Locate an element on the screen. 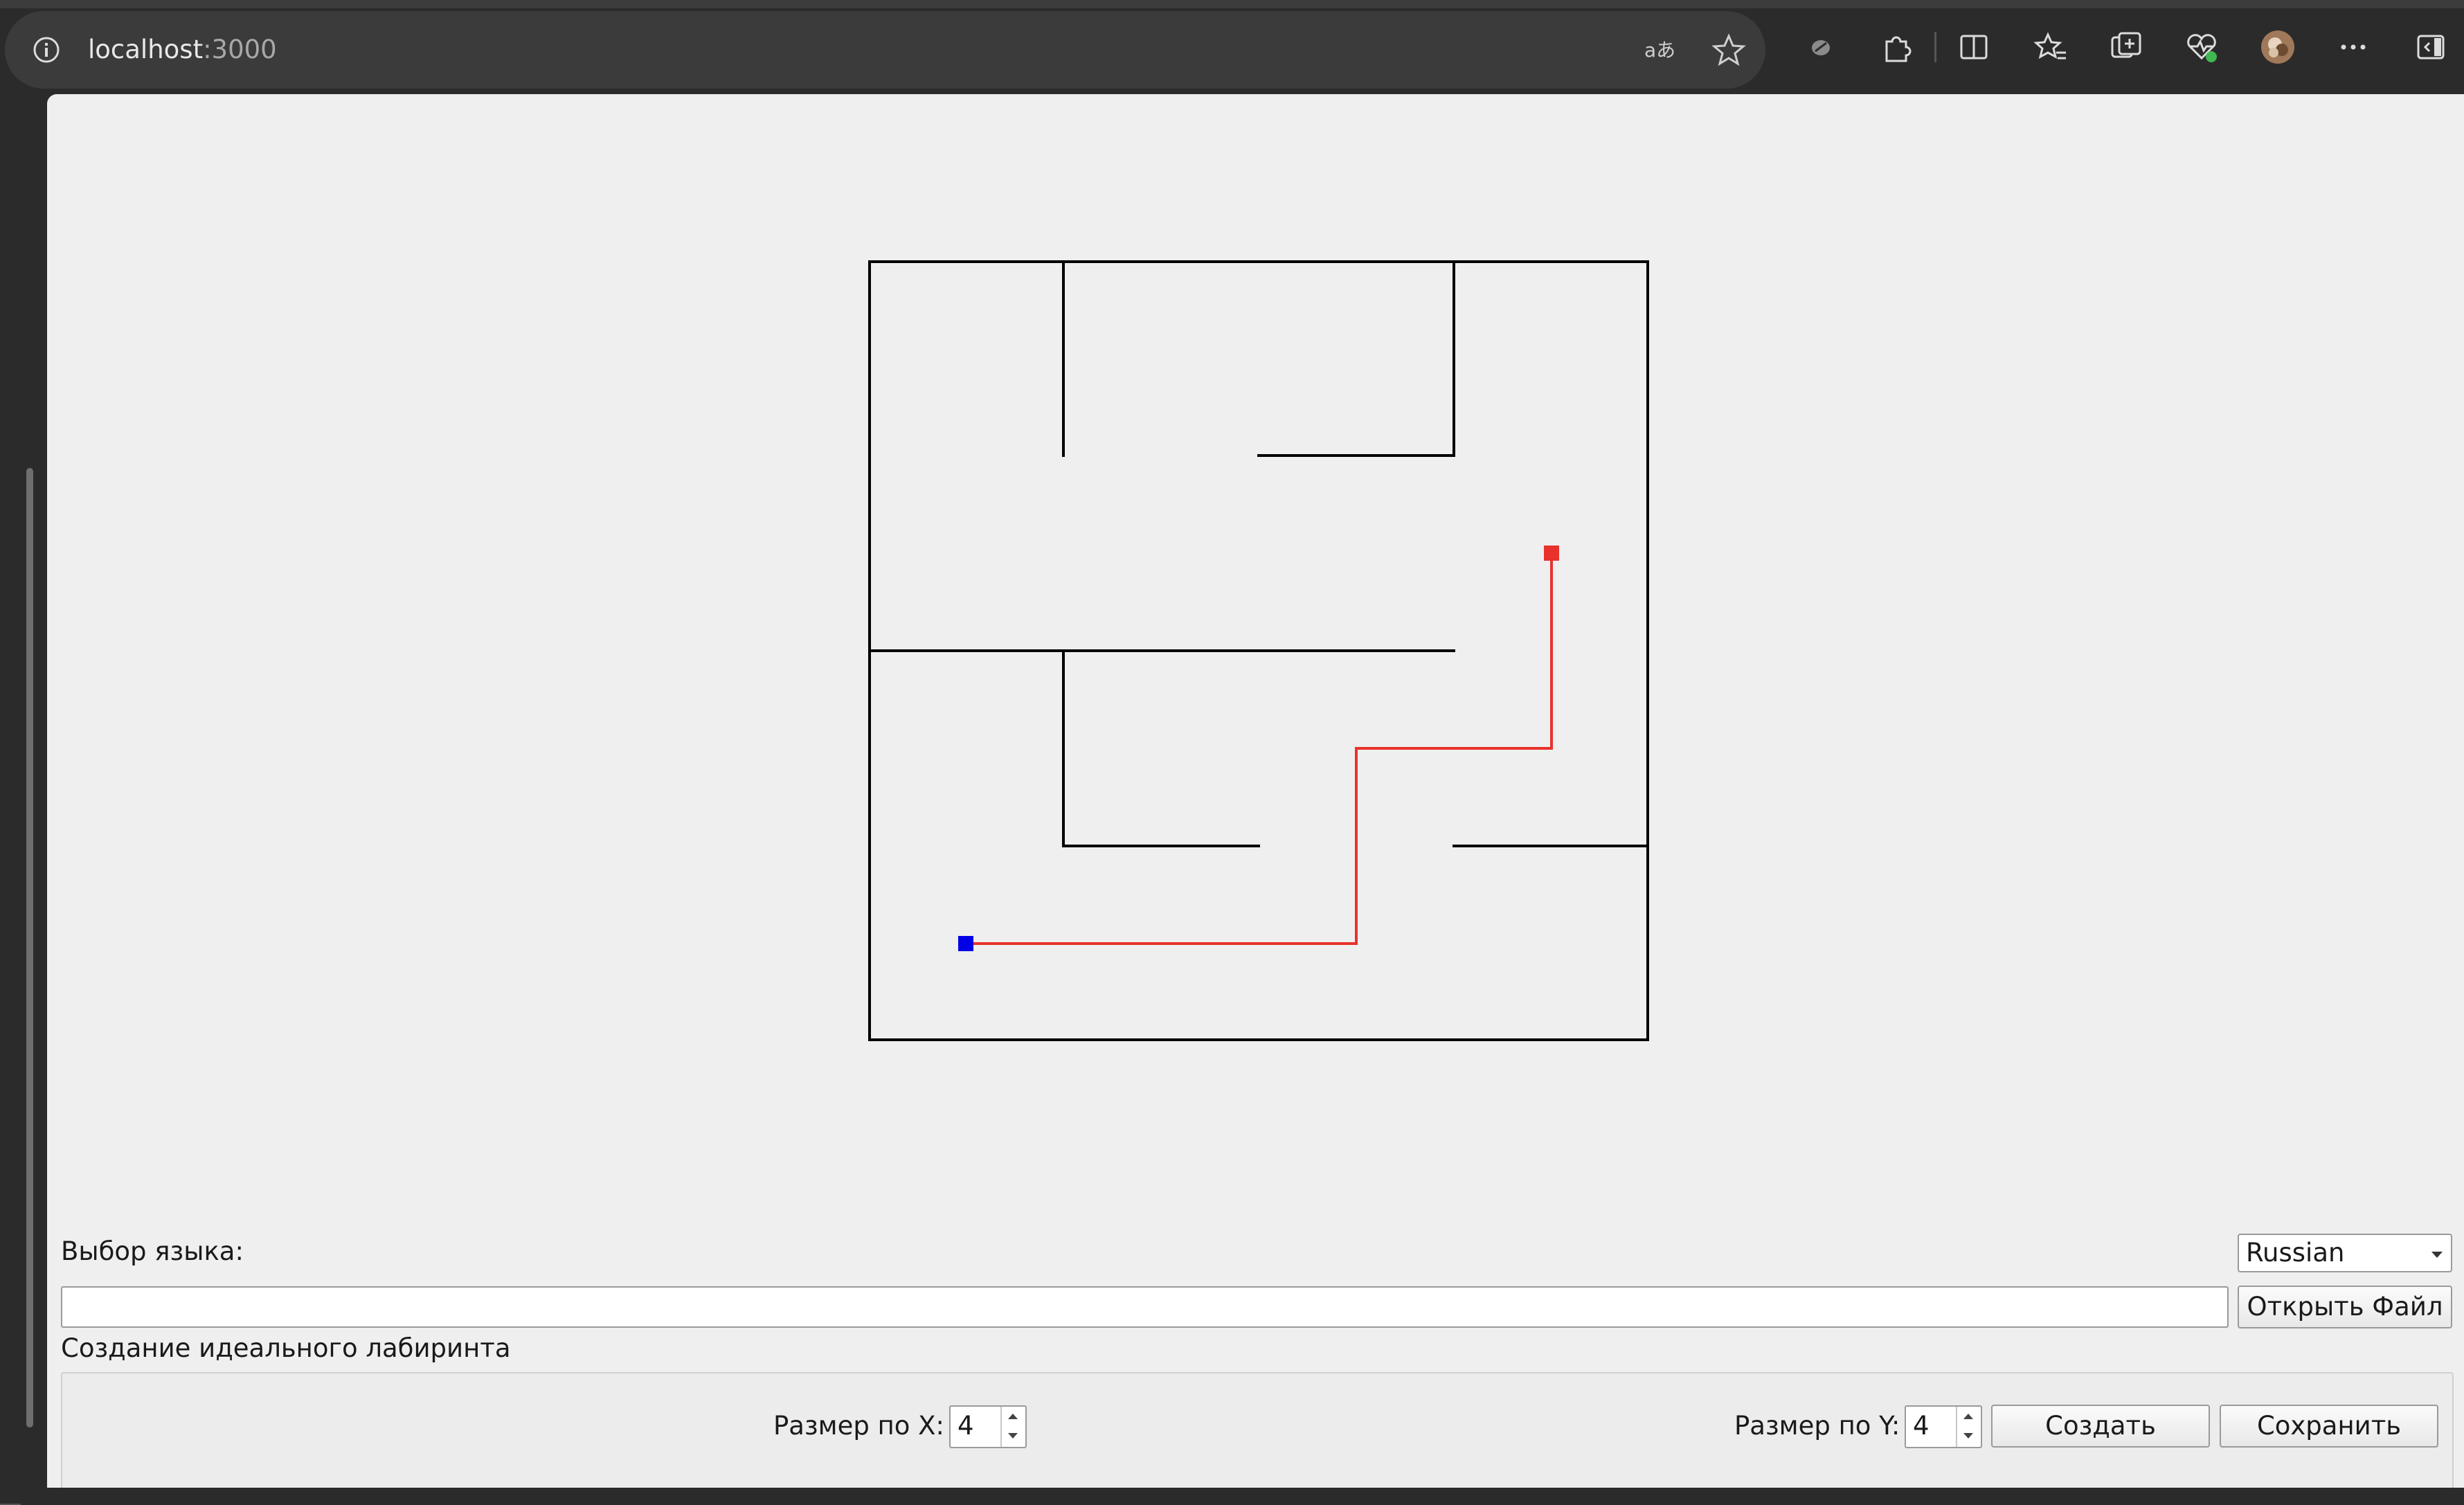 The height and width of the screenshot is (1505, 2464). split-screen-icon is located at coordinates (1973, 47).